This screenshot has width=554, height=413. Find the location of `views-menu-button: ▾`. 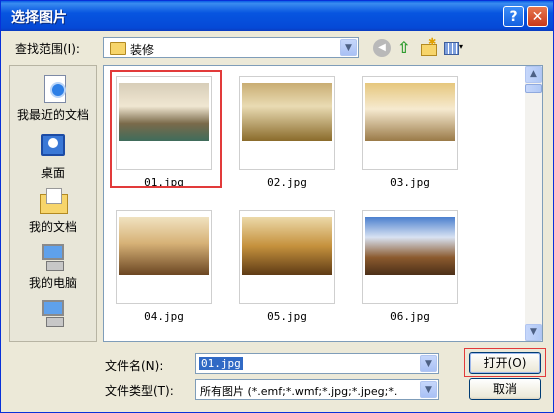

views-menu-button: ▾ is located at coordinates (455, 48).